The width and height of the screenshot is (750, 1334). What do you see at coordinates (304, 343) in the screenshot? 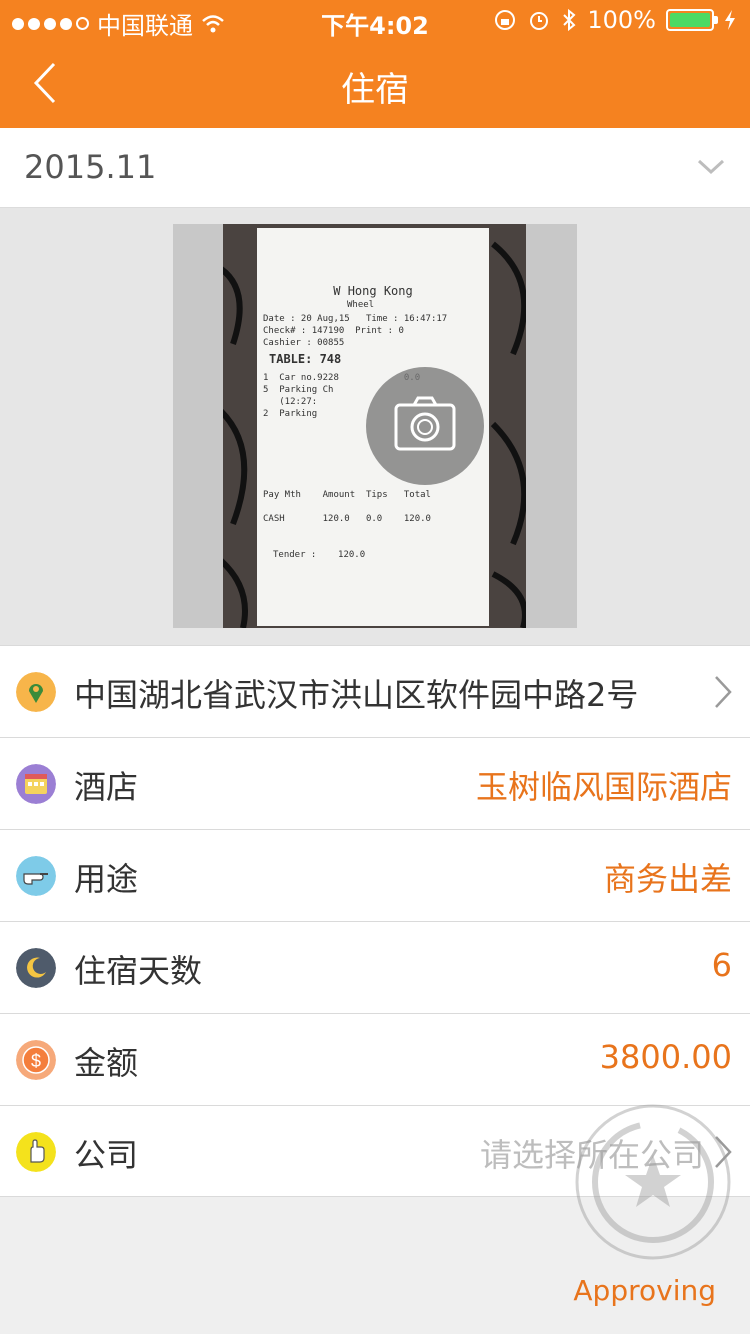
I see `receipt-line: Cashier : 00855` at bounding box center [304, 343].